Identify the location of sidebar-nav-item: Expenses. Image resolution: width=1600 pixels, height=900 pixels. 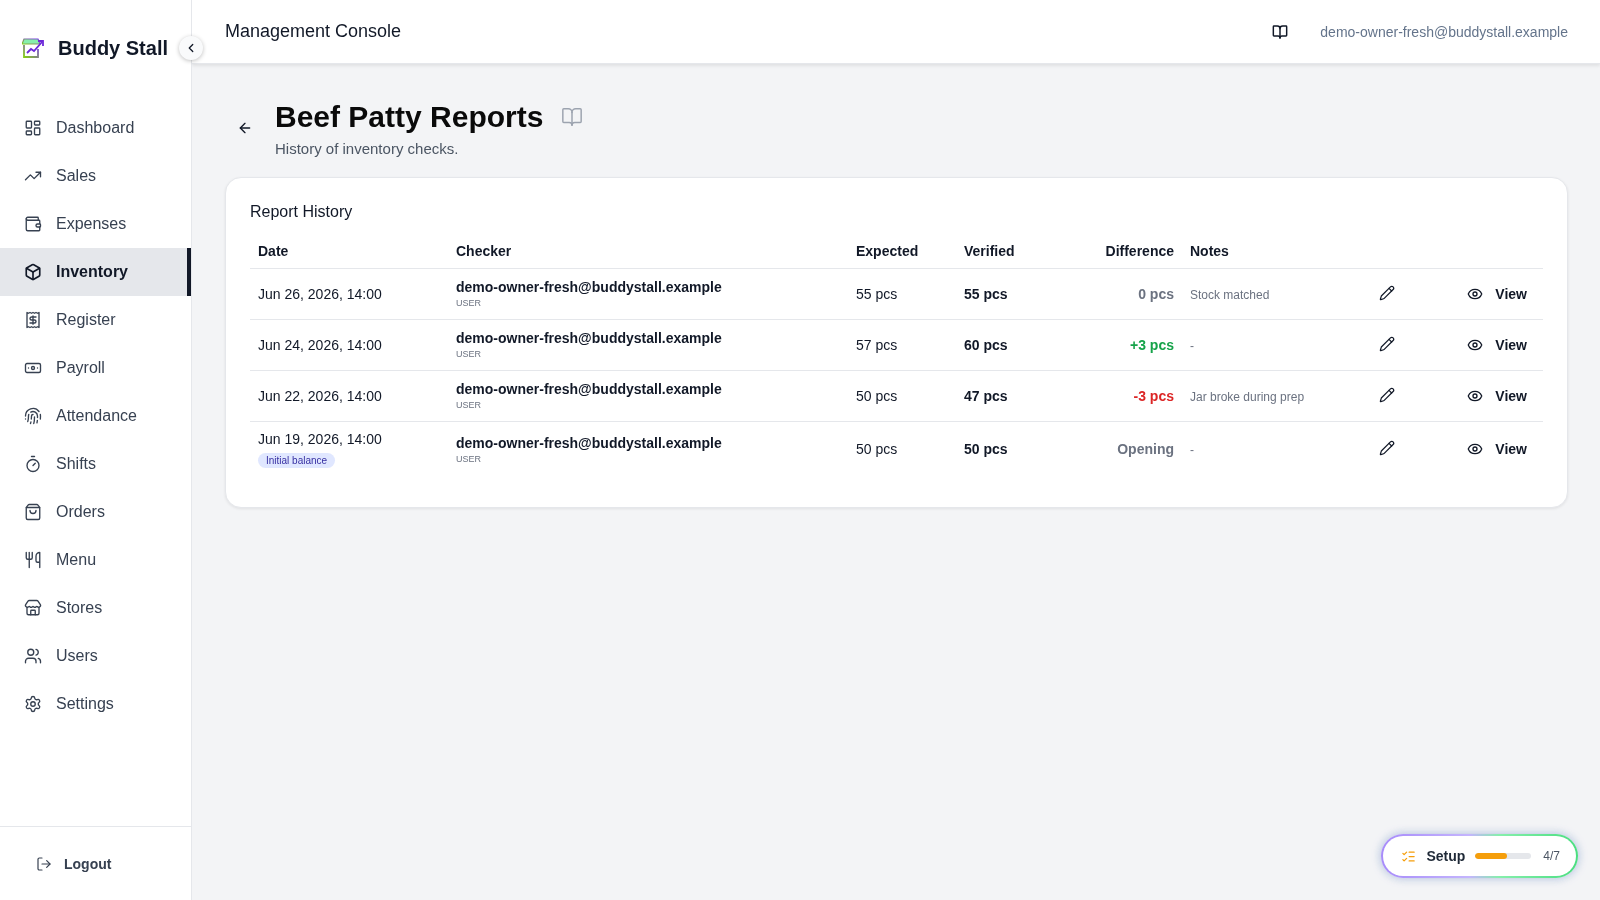
(95, 224).